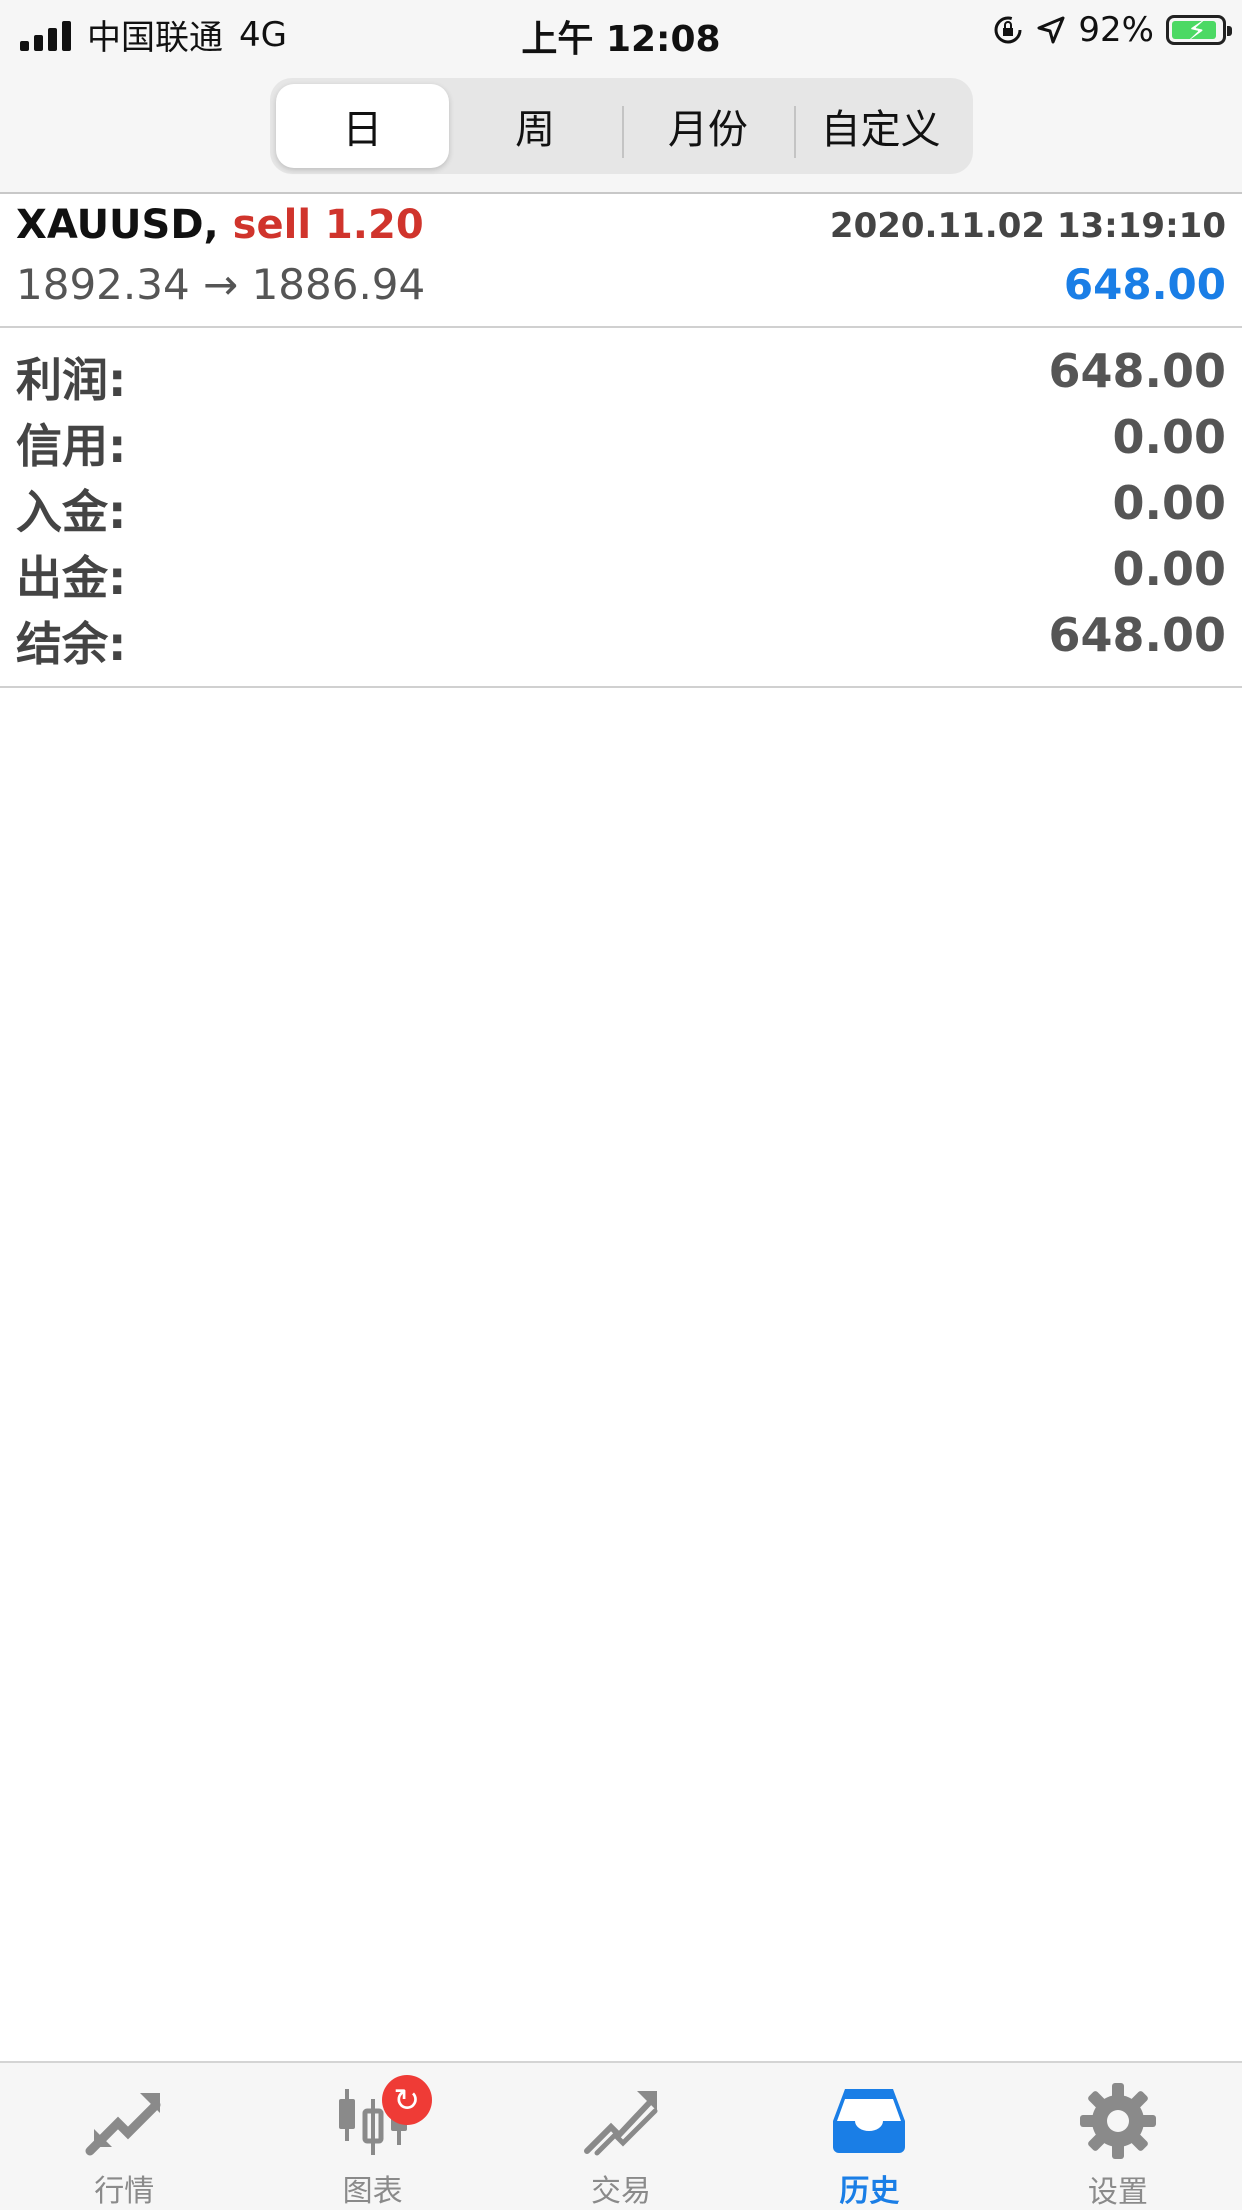 This screenshot has width=1242, height=2211. I want to click on period-tab-label: 月份, so click(707, 130).